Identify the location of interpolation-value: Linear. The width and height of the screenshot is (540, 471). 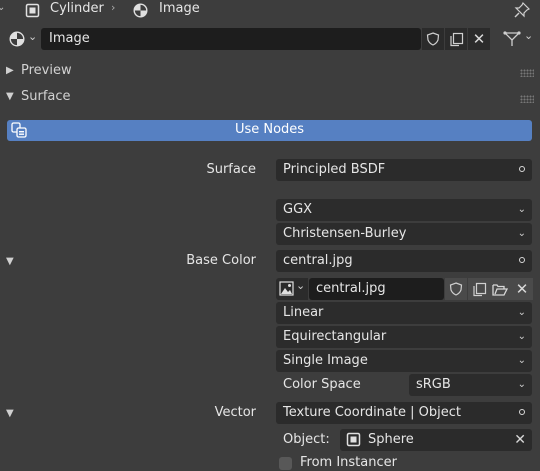
(303, 312).